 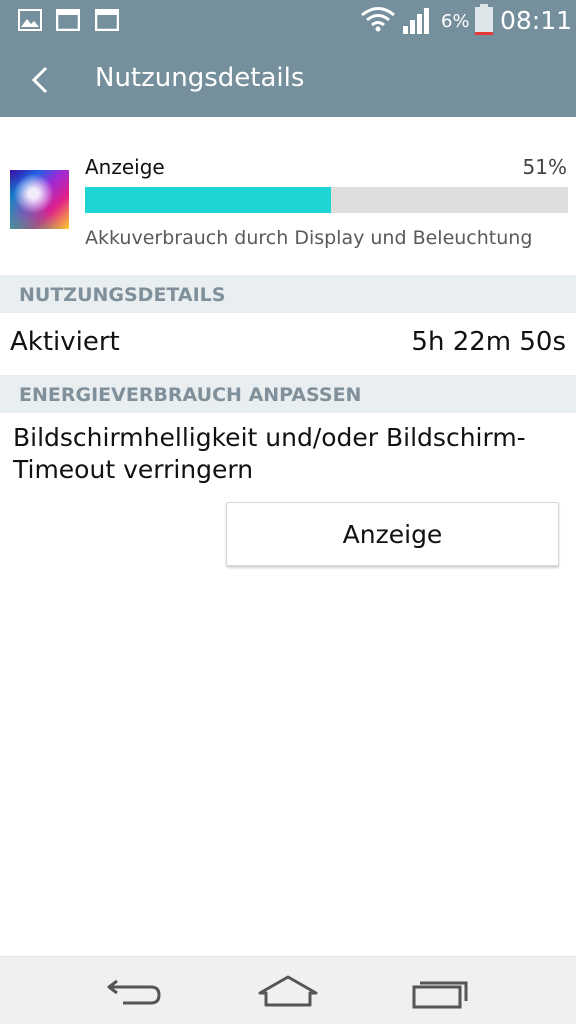 I want to click on back-icon, so click(x=135, y=991).